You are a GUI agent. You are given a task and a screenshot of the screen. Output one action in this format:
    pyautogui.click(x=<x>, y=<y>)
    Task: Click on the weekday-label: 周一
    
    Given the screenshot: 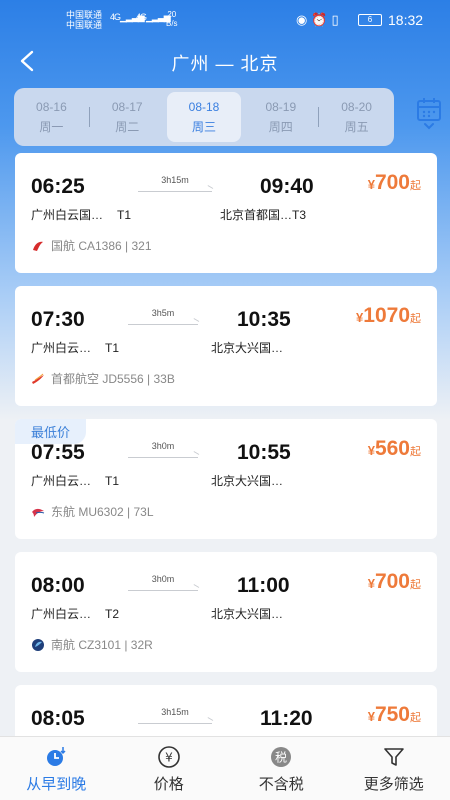 What is the action you would take?
    pyautogui.click(x=51, y=126)
    